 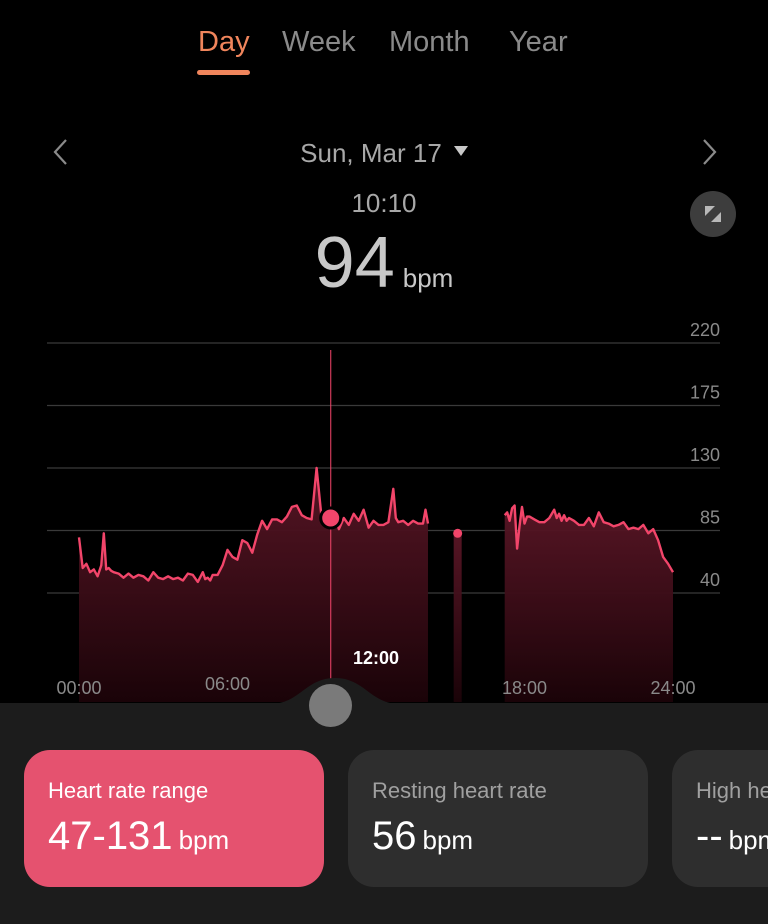 What do you see at coordinates (428, 278) in the screenshot?
I see `heart-rate-unit: bpm` at bounding box center [428, 278].